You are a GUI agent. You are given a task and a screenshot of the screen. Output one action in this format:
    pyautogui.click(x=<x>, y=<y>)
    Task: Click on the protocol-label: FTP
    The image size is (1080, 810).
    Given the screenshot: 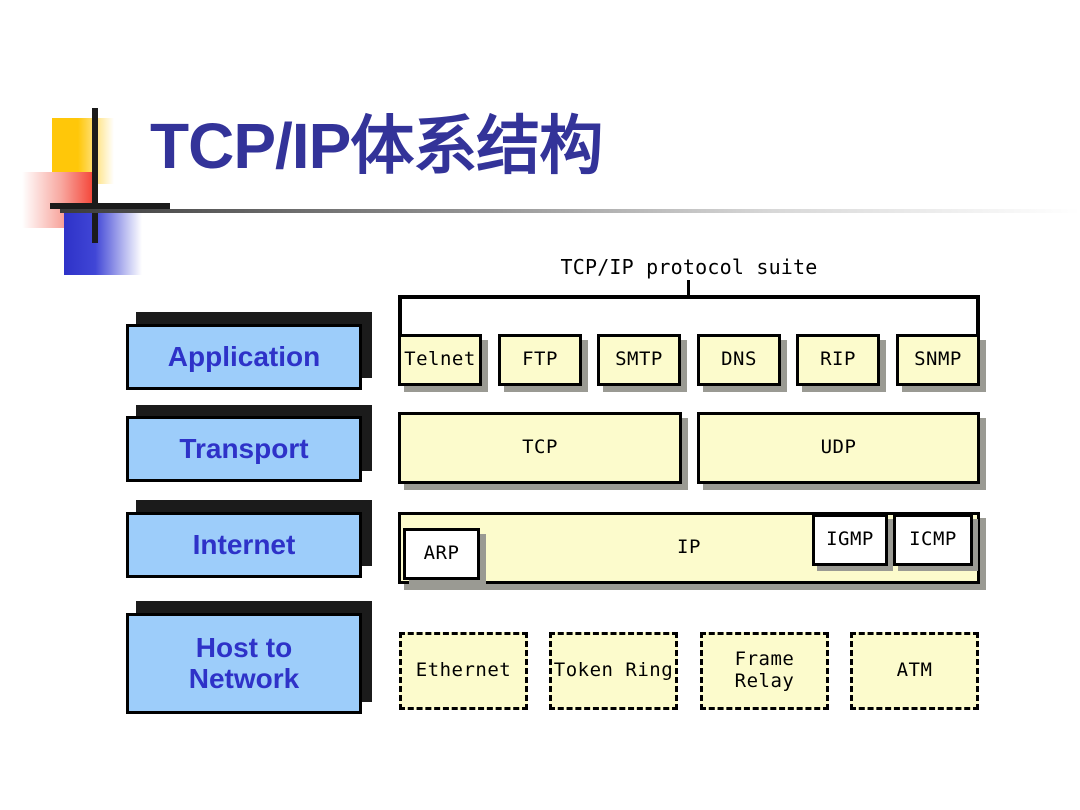 What is the action you would take?
    pyautogui.click(x=540, y=359)
    